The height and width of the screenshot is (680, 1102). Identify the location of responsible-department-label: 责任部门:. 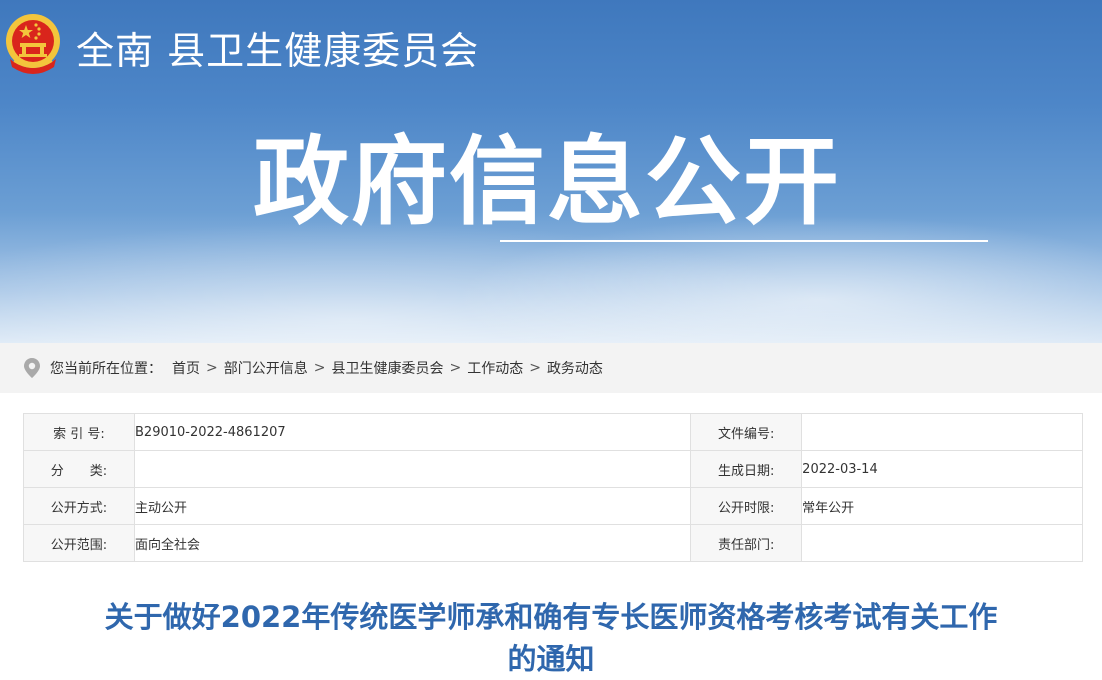
(746, 543).